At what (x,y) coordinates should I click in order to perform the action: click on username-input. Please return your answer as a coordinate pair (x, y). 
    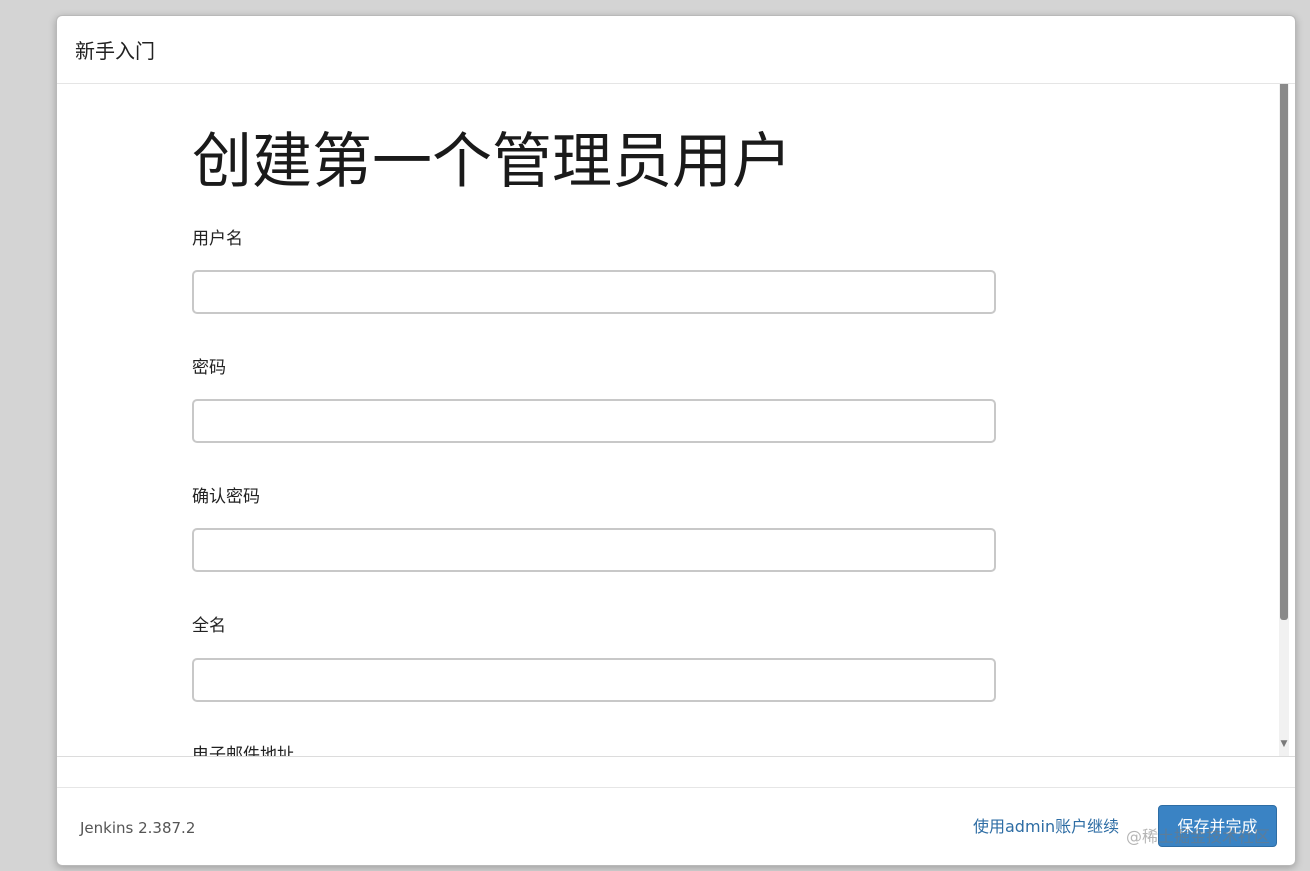
    Looking at the image, I should click on (594, 292).